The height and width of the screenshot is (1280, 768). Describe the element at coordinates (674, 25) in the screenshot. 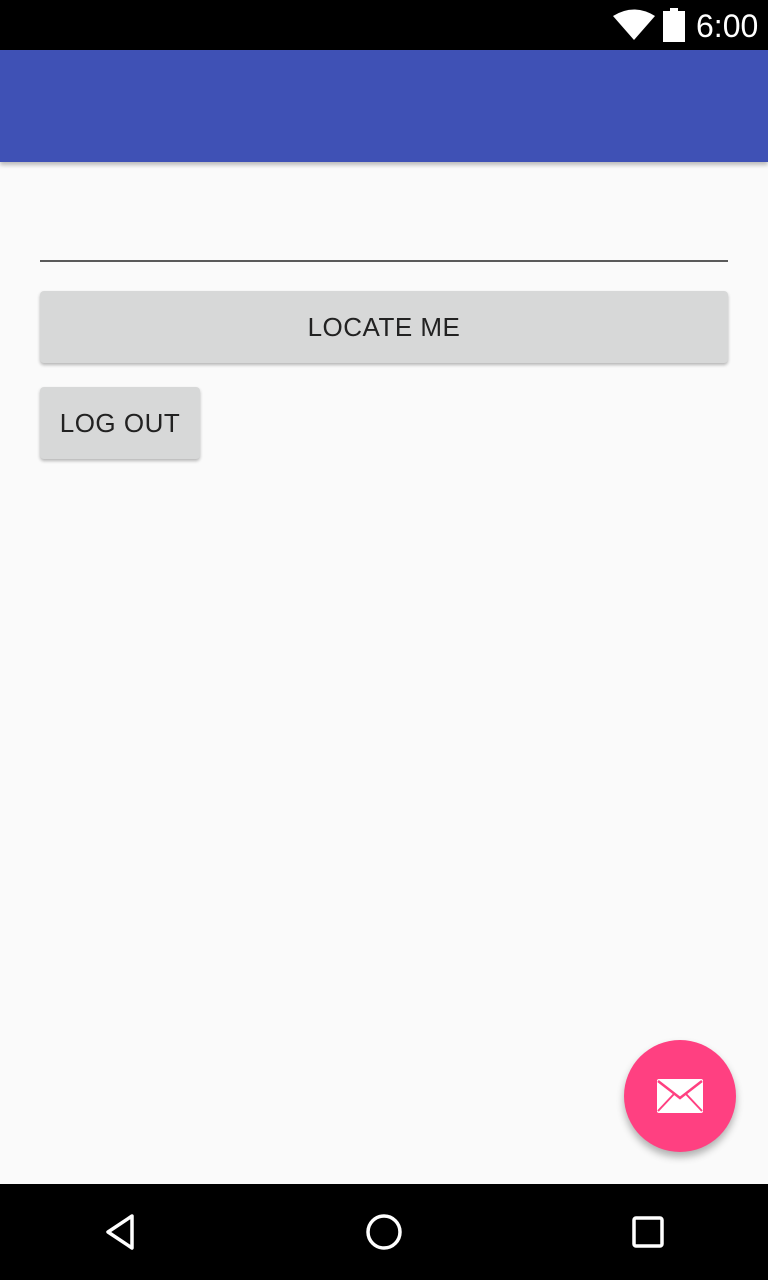

I see `battery-icon` at that location.